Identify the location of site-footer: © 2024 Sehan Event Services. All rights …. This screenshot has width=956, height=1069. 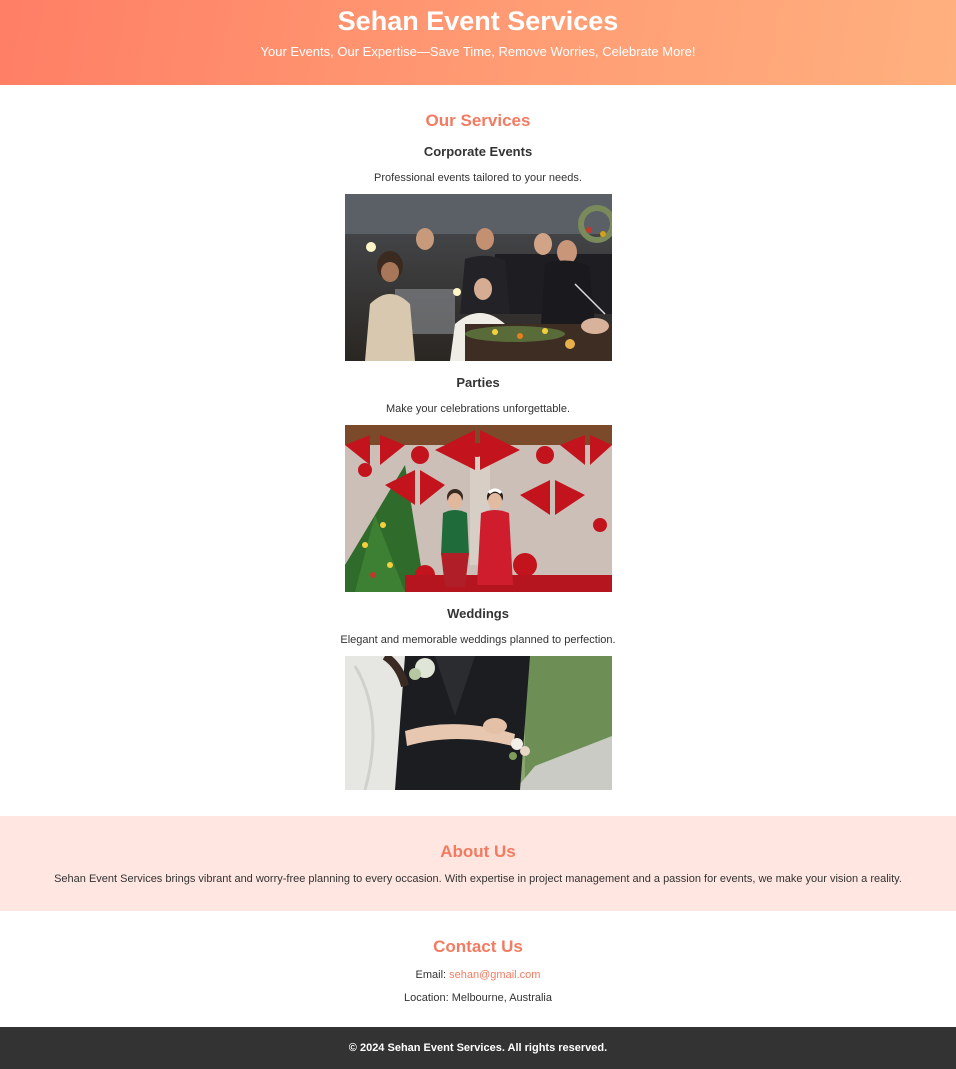
(478, 1048).